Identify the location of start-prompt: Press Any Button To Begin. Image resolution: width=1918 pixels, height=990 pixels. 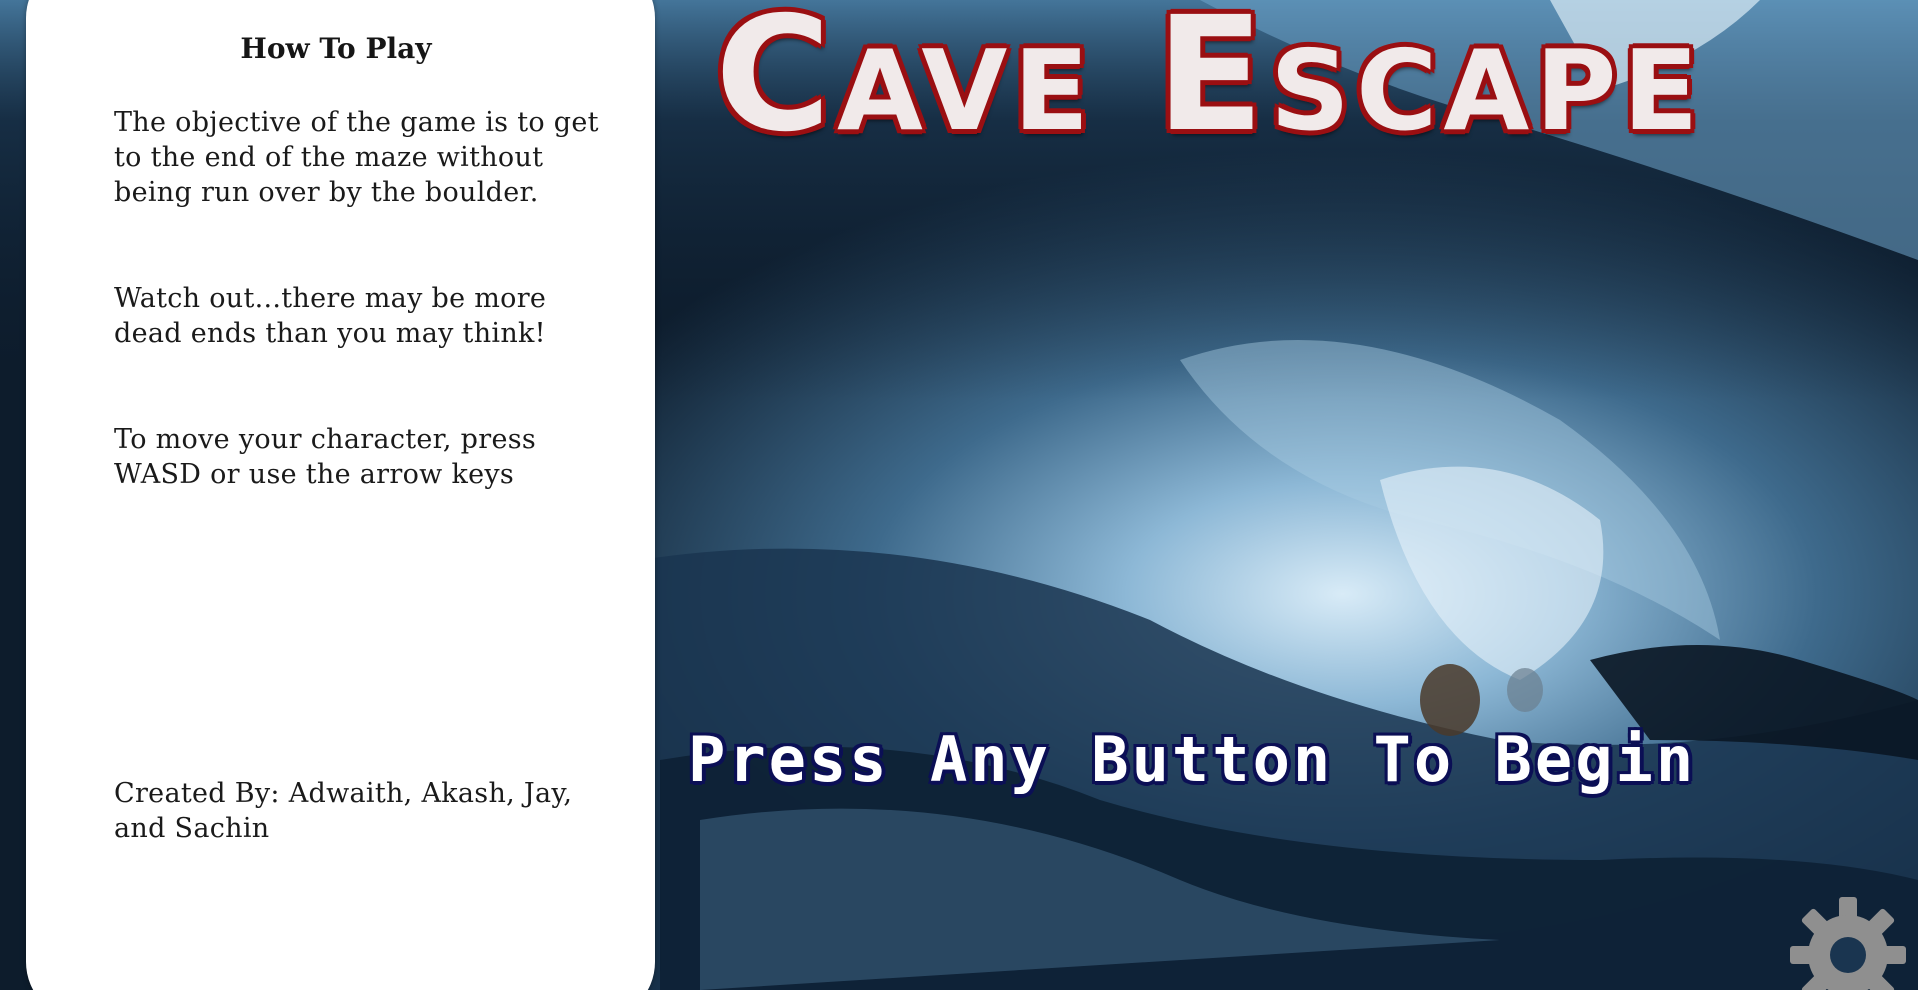
(1288, 760).